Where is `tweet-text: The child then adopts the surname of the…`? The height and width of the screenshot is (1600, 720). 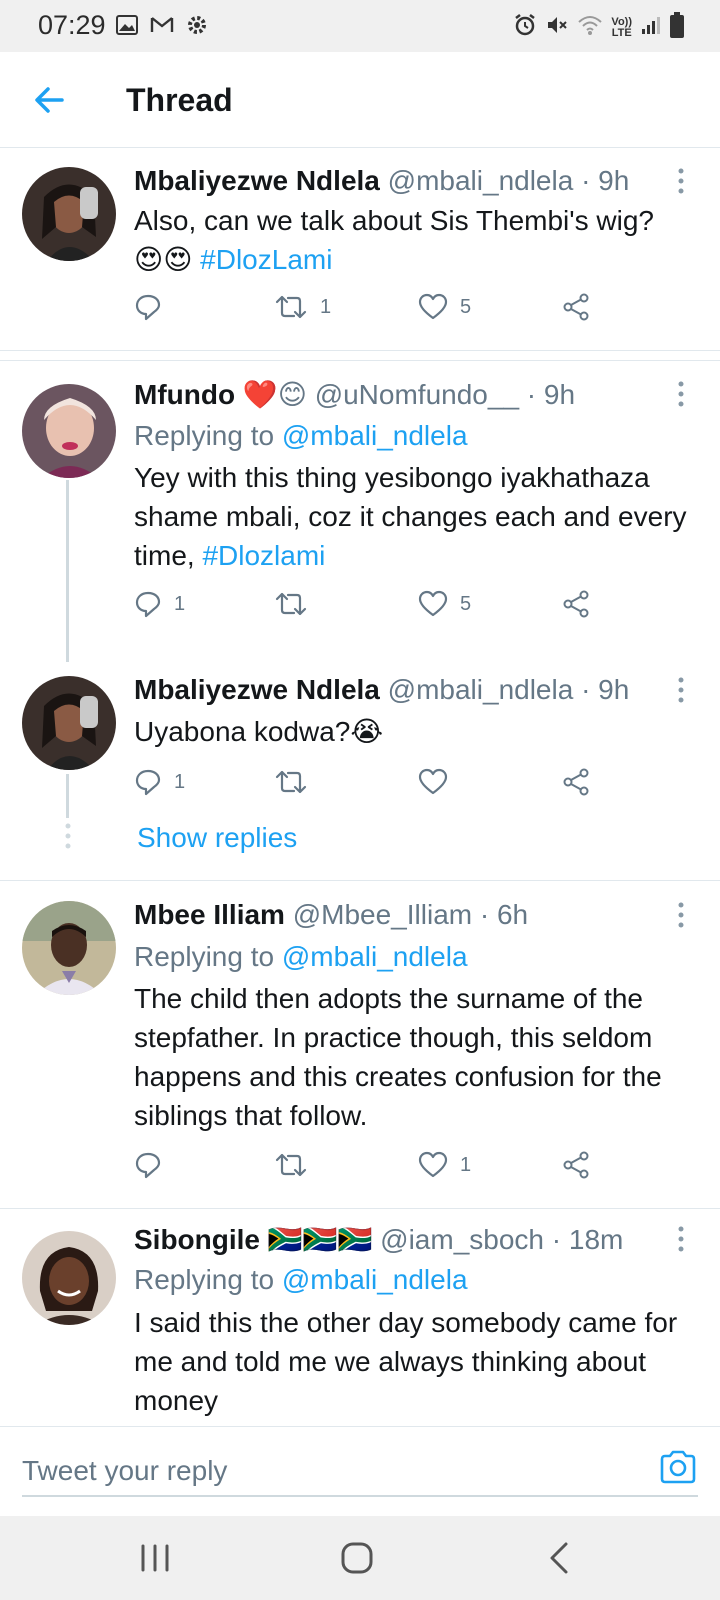
tweet-text: The child then adopts the surname of the… is located at coordinates (398, 1057).